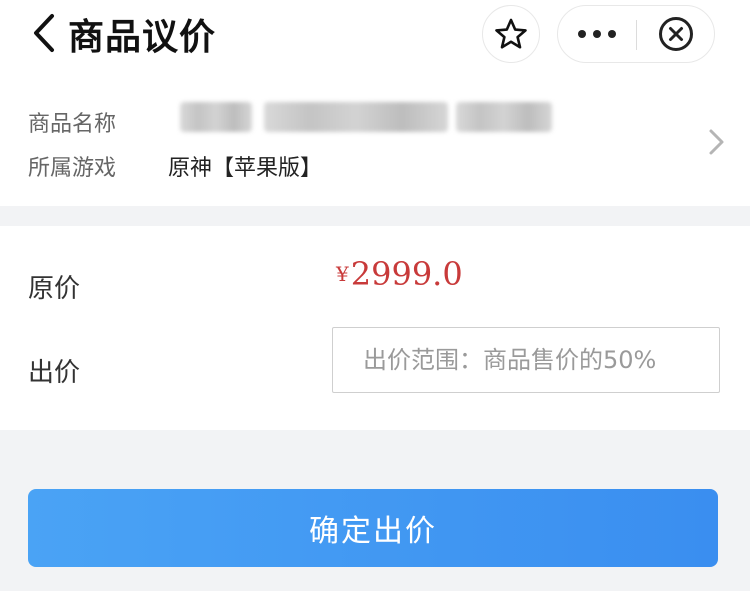 The image size is (750, 591). What do you see at coordinates (54, 373) in the screenshot?
I see `bid-label: 出价` at bounding box center [54, 373].